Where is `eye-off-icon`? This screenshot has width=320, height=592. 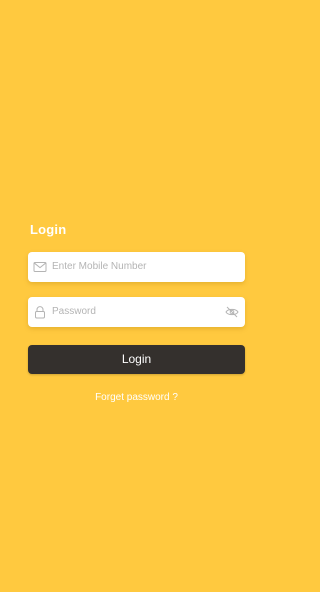
eye-off-icon is located at coordinates (232, 312).